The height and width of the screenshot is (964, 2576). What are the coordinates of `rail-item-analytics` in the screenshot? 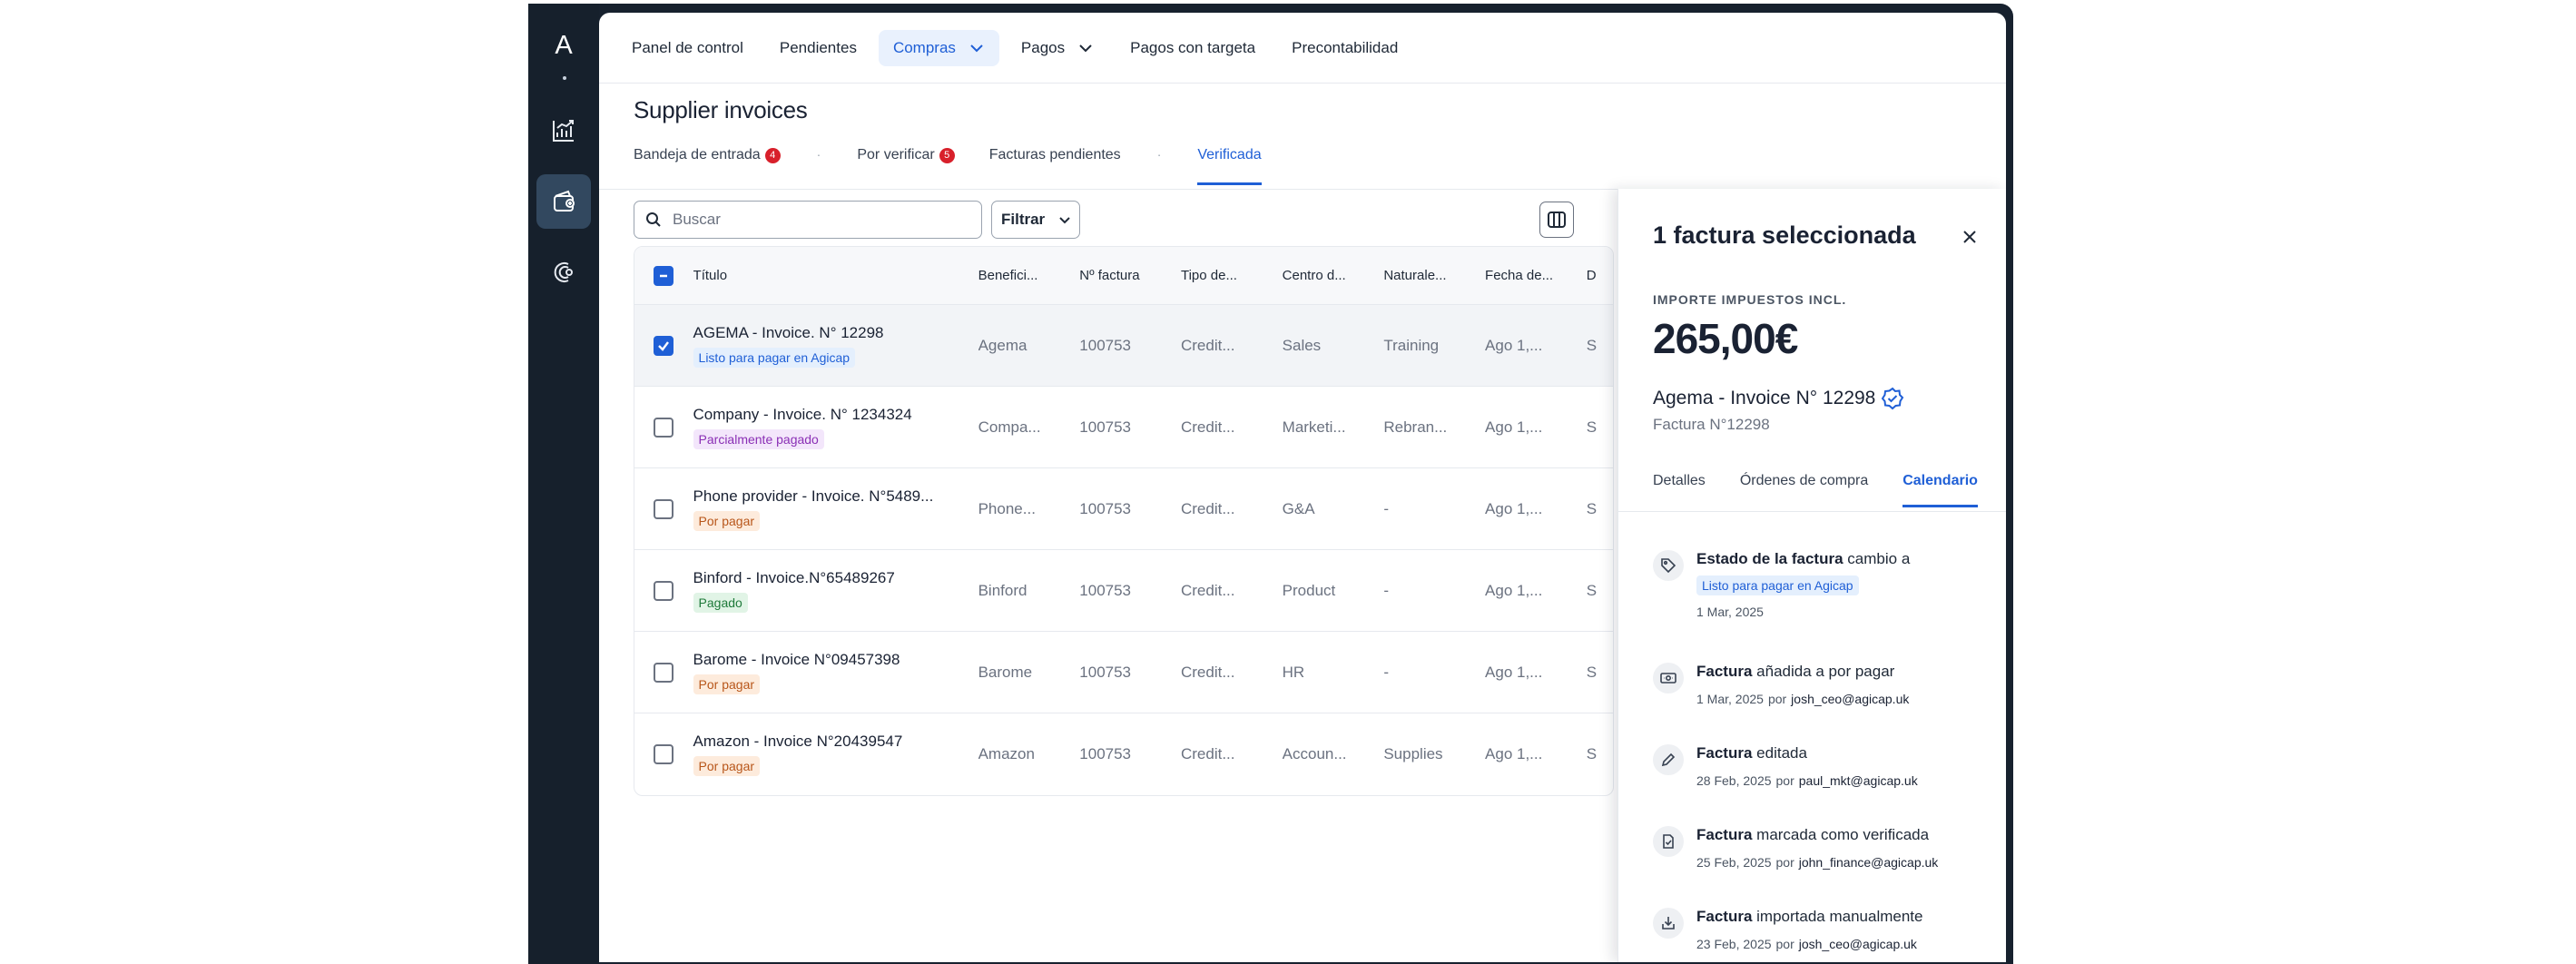 It's located at (563, 131).